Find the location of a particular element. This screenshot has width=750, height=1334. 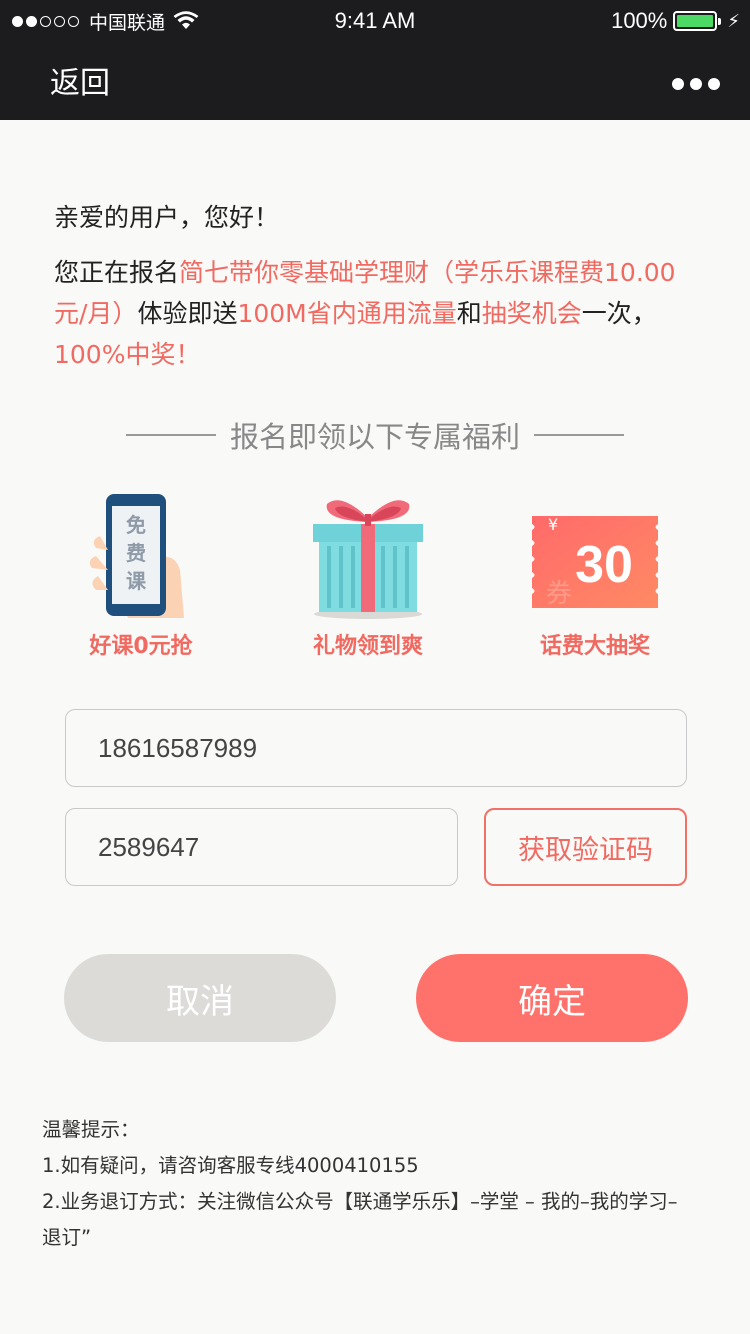

navigation-bar: 返回 is located at coordinates (375, 81).